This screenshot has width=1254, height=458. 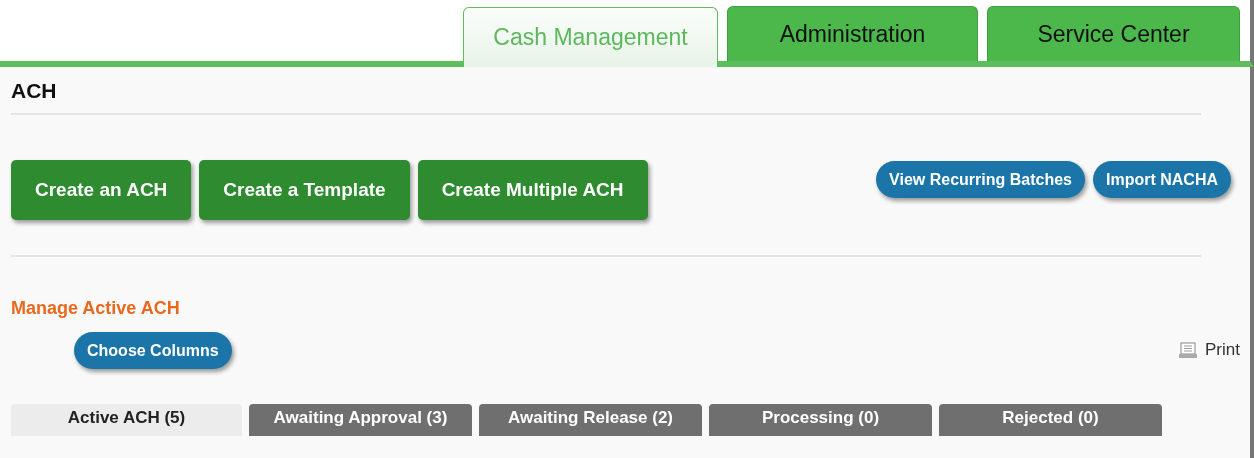 What do you see at coordinates (1188, 350) in the screenshot?
I see `printer-icon` at bounding box center [1188, 350].